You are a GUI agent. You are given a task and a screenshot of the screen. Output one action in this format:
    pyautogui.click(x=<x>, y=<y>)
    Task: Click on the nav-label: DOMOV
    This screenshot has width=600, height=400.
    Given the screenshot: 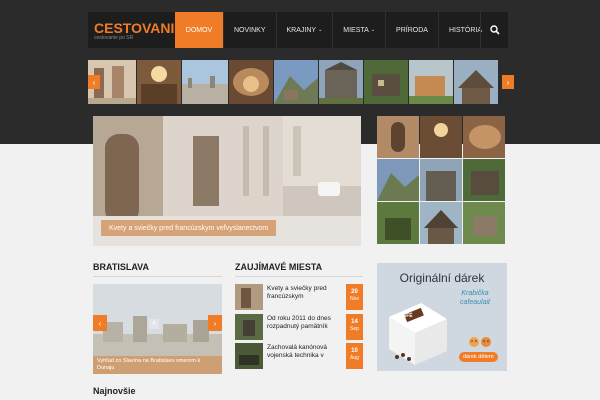 What is the action you would take?
    pyautogui.click(x=199, y=30)
    